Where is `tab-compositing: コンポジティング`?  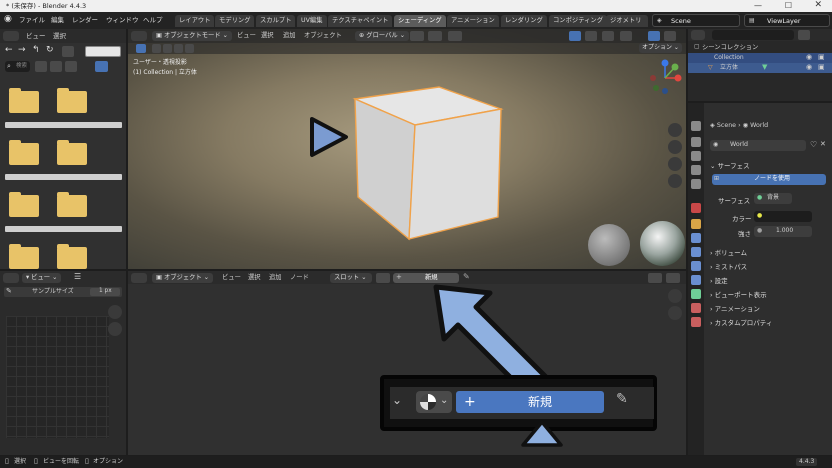
tab-compositing: コンポジティング is located at coordinates (578, 21).